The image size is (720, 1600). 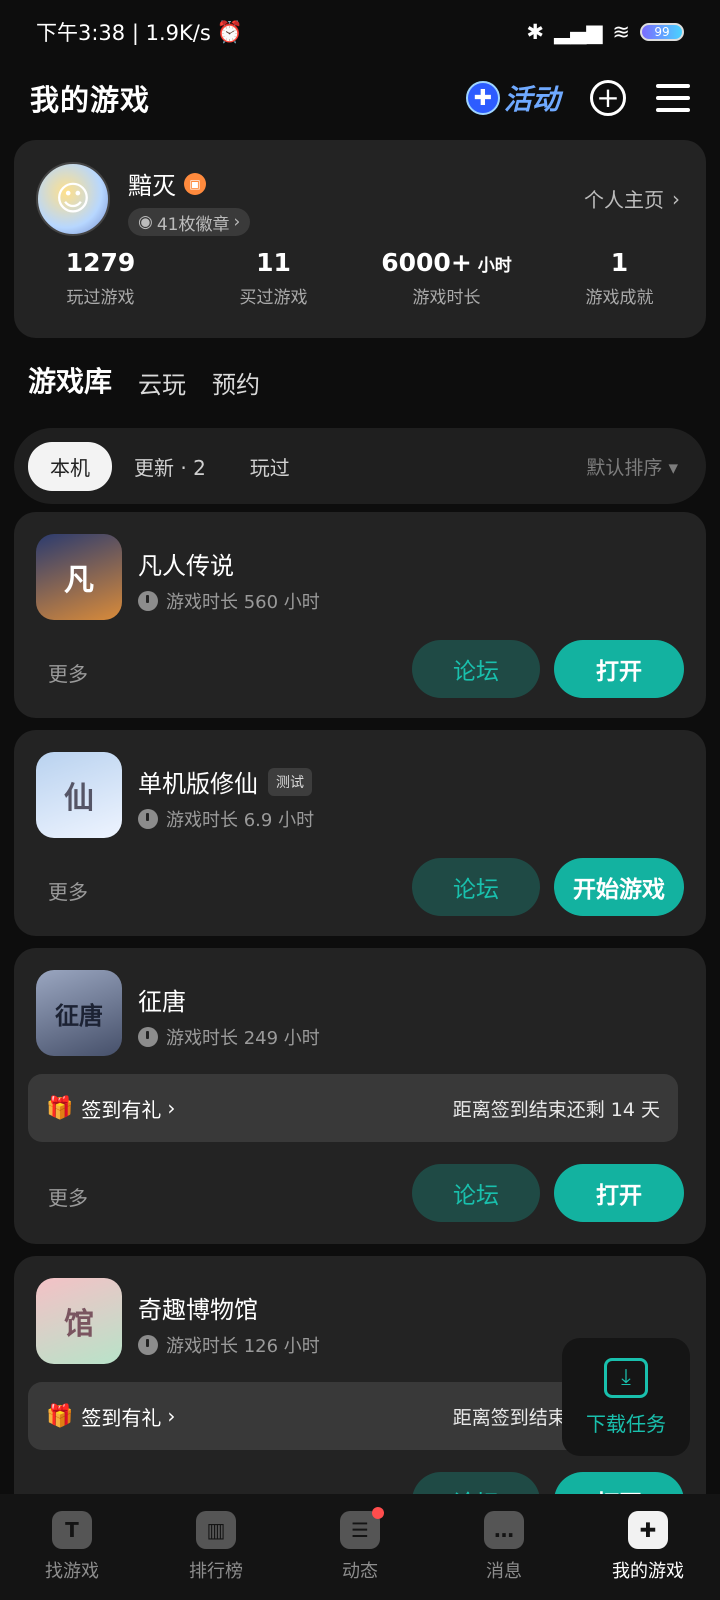 What do you see at coordinates (216, 1571) in the screenshot?
I see `nav-label: 排行榜` at bounding box center [216, 1571].